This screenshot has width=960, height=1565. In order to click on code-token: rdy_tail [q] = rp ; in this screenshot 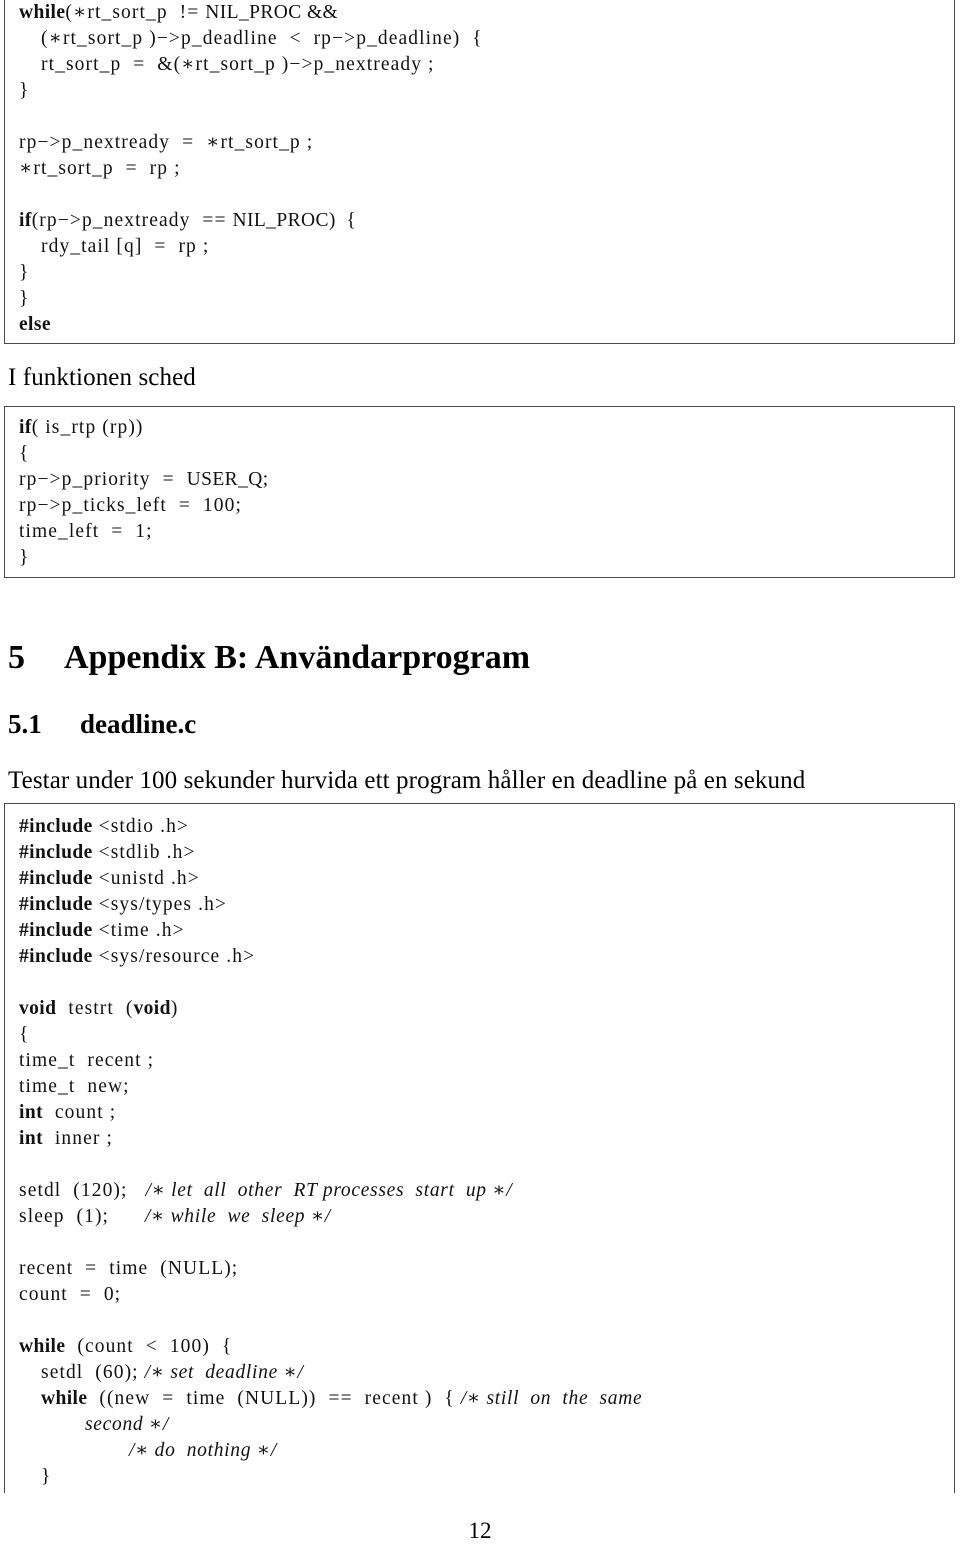, I will do `click(125, 246)`.